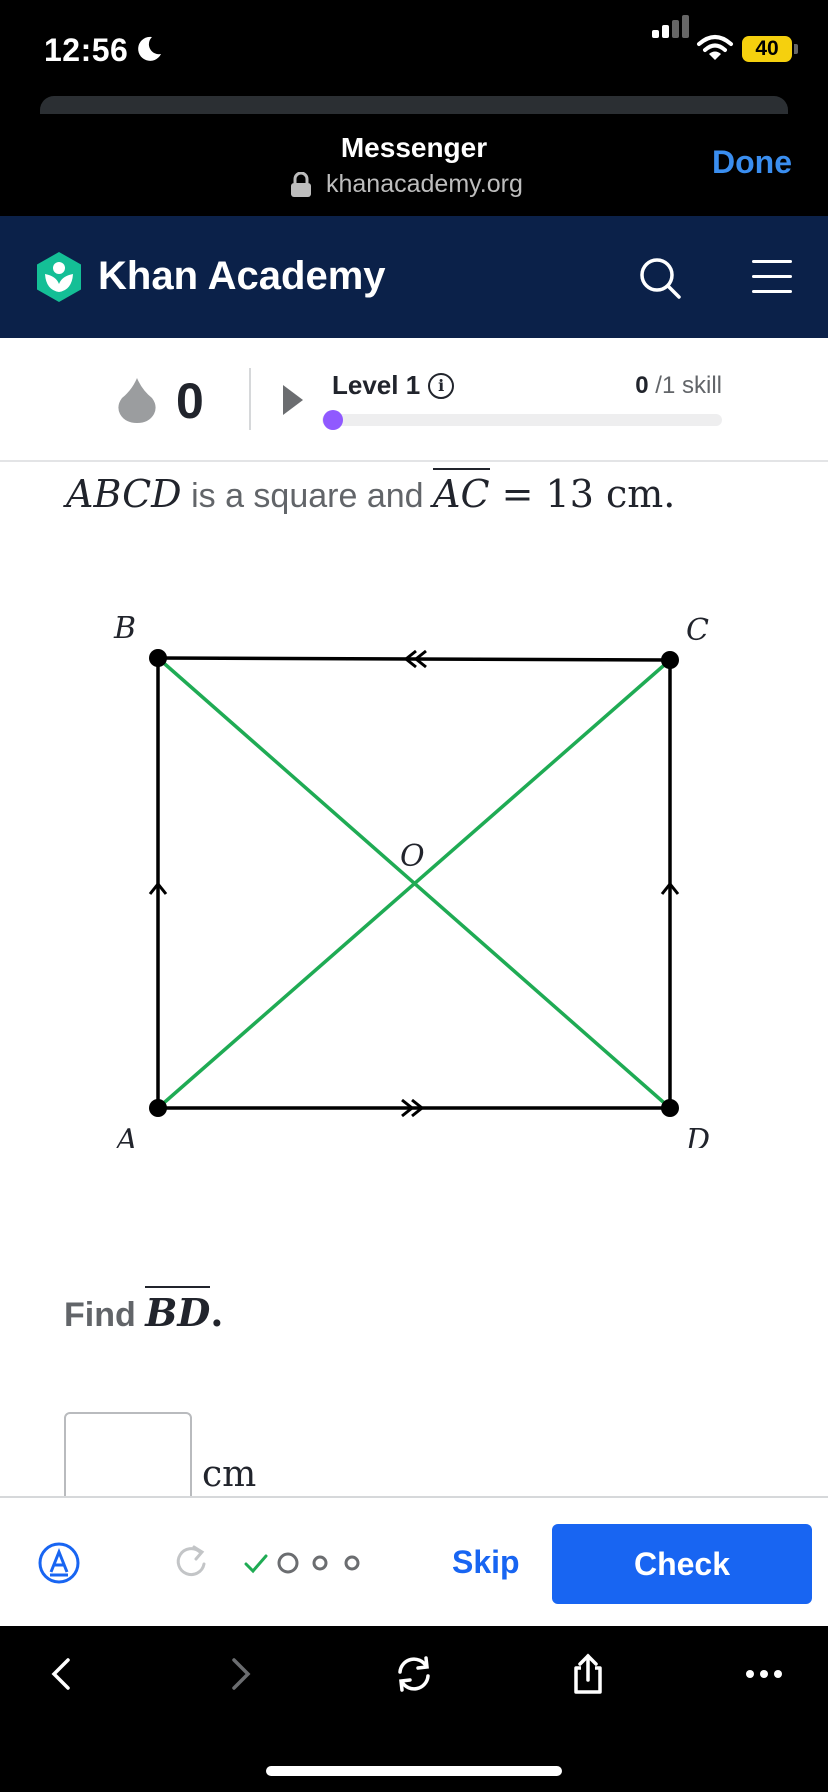 Image resolution: width=828 pixels, height=1792 pixels. What do you see at coordinates (333, 420) in the screenshot?
I see `level-progress-indicator` at bounding box center [333, 420].